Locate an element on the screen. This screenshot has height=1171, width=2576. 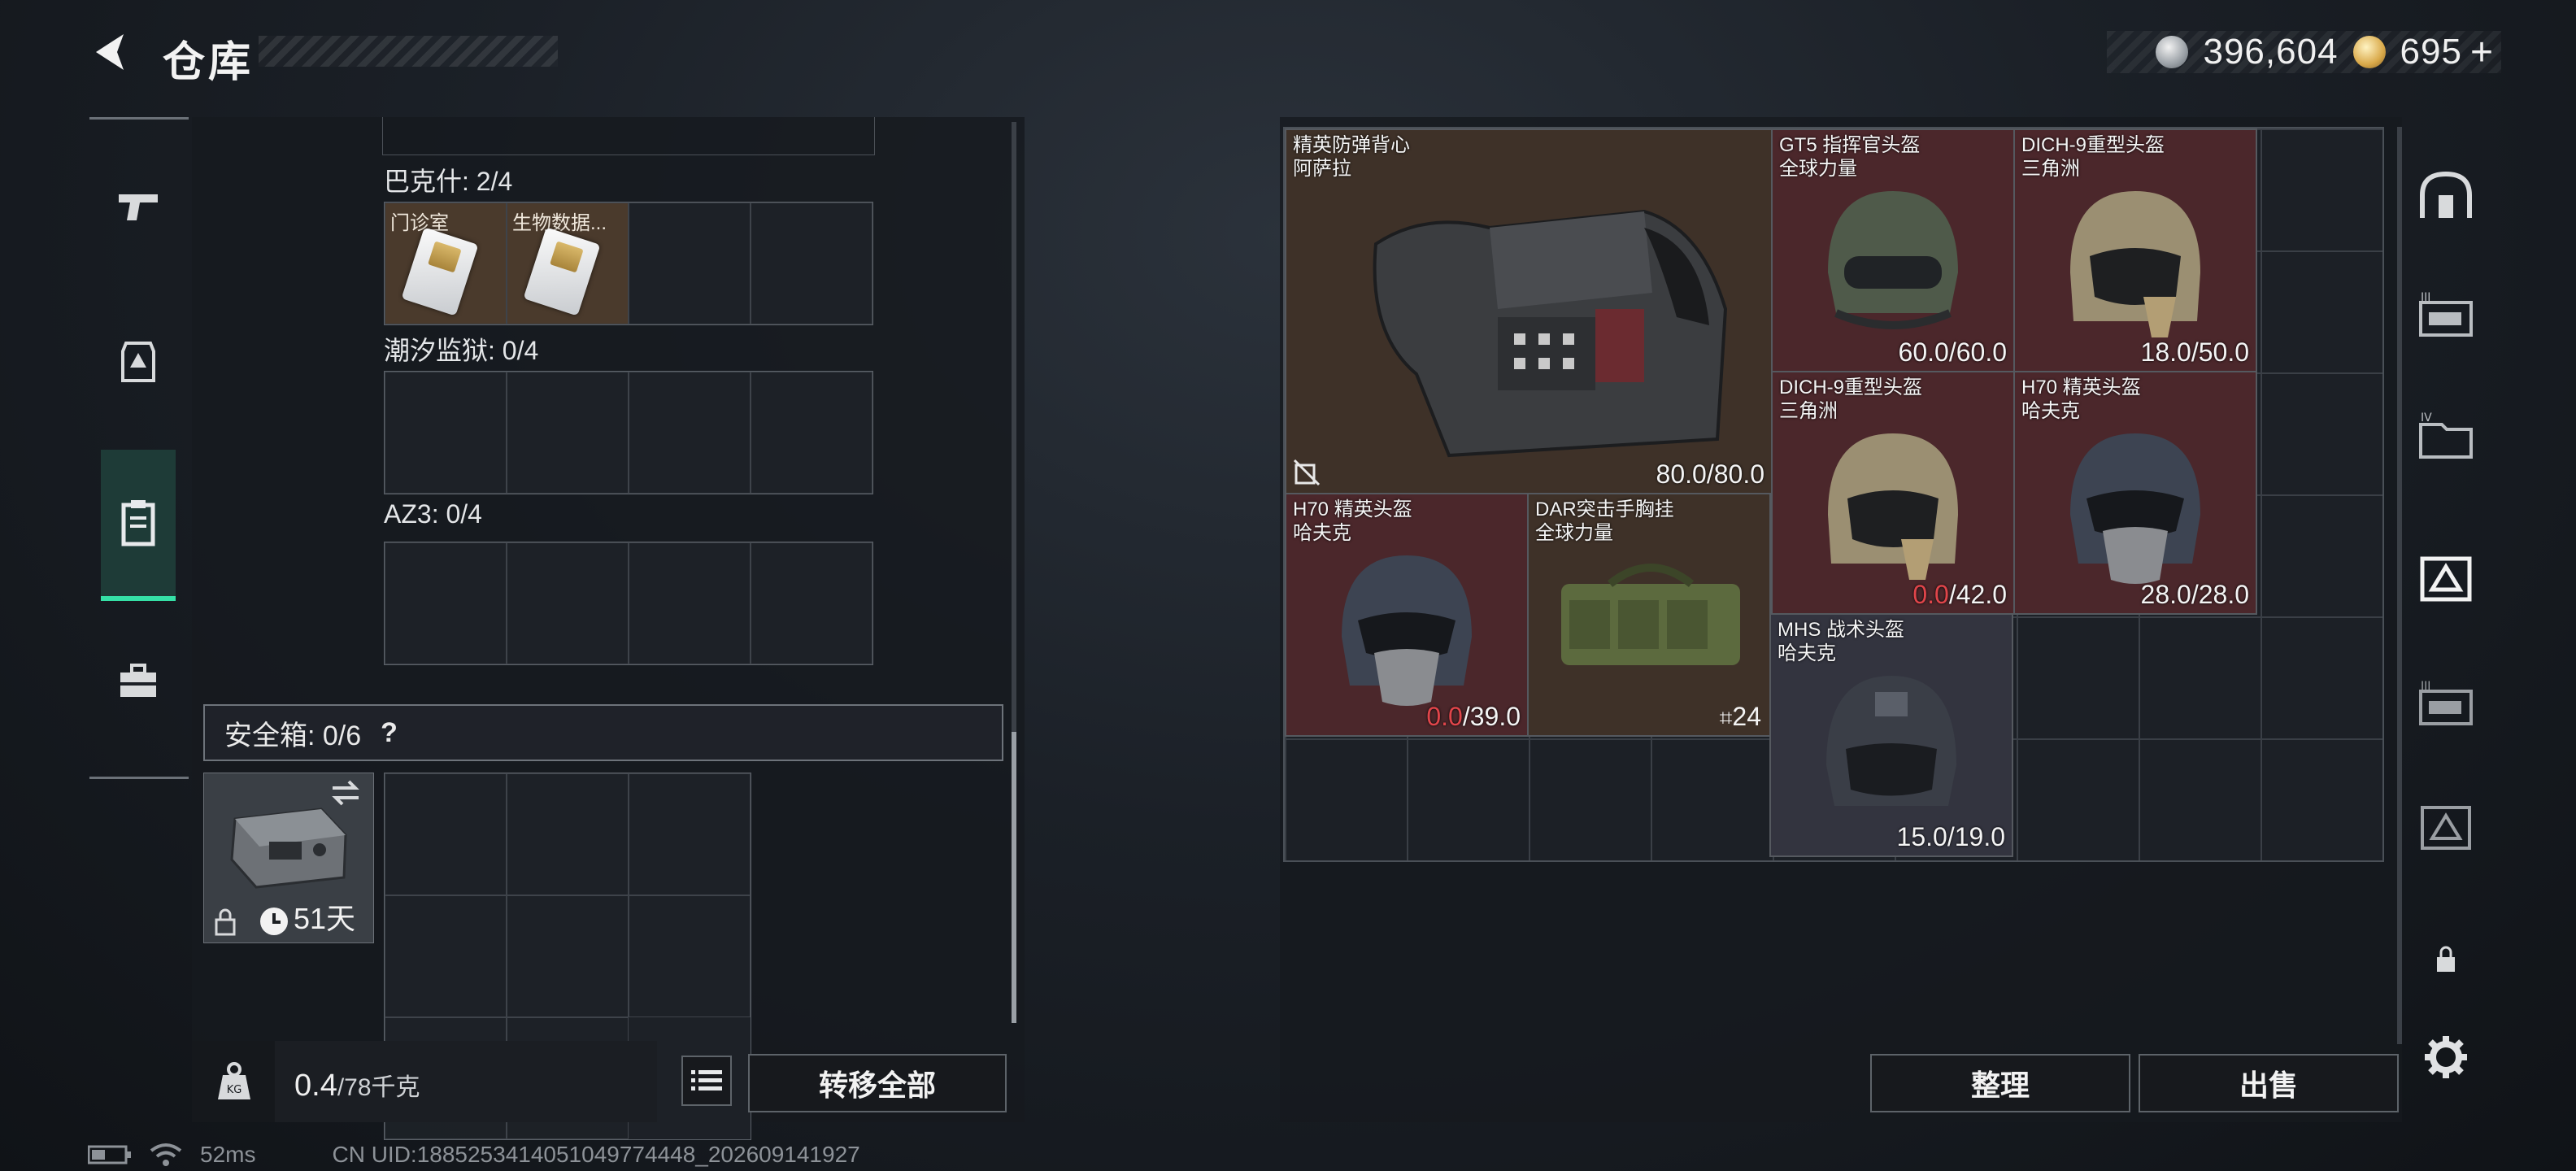
group-label-tidal-prison: 潮汐监狱: 0/4 is located at coordinates (462, 351).